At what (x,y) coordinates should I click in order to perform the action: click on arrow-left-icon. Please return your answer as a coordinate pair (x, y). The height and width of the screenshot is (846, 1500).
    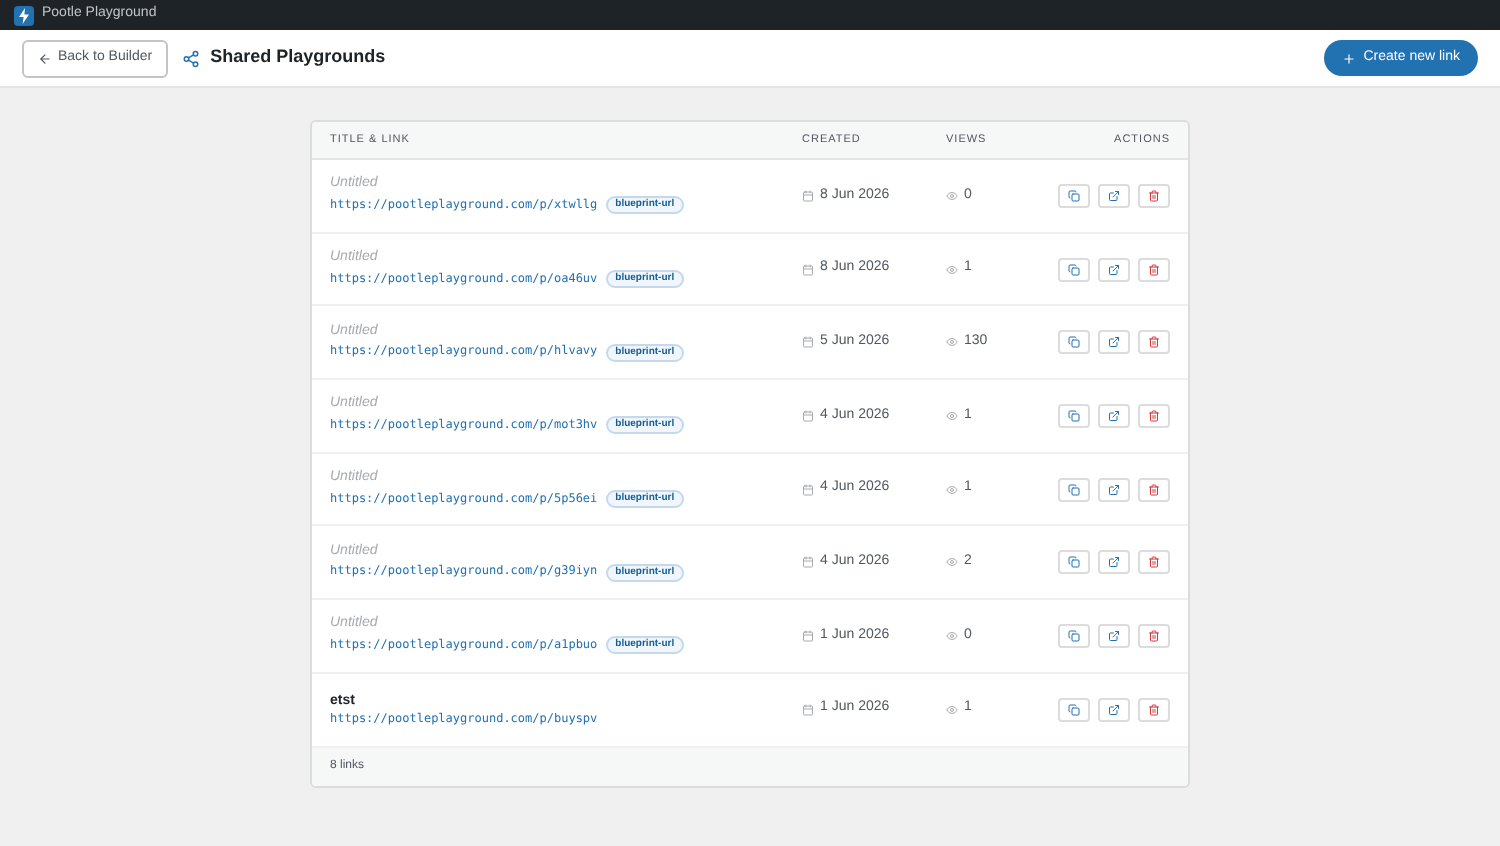
    Looking at the image, I should click on (45, 58).